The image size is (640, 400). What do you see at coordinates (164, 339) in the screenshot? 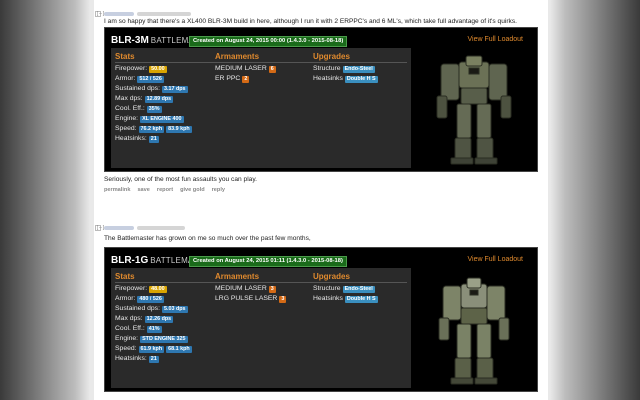
I see `stat-value: STD ENGINE 325` at bounding box center [164, 339].